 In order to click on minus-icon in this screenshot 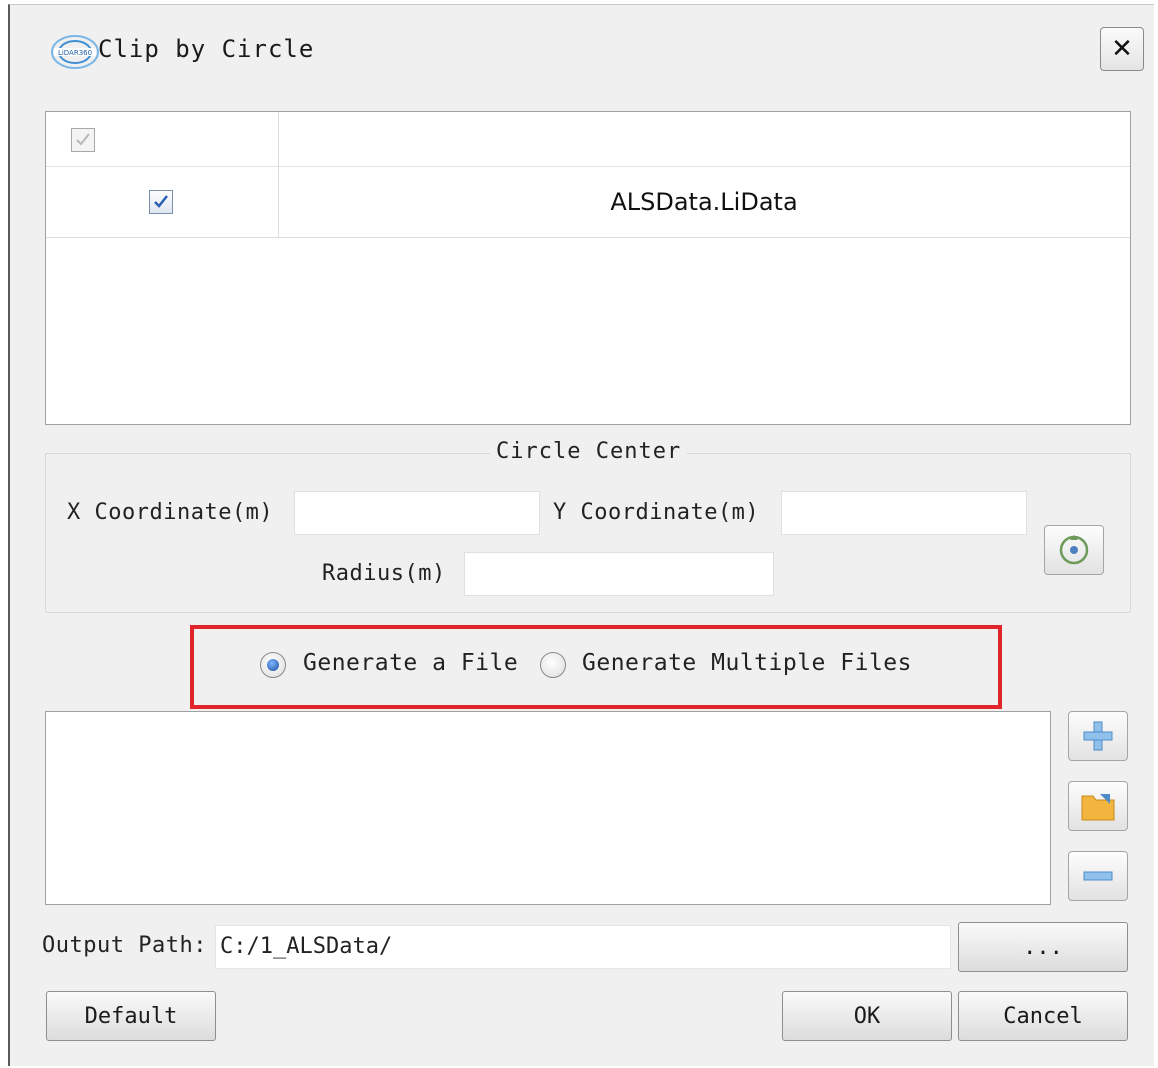, I will do `click(1098, 876)`.